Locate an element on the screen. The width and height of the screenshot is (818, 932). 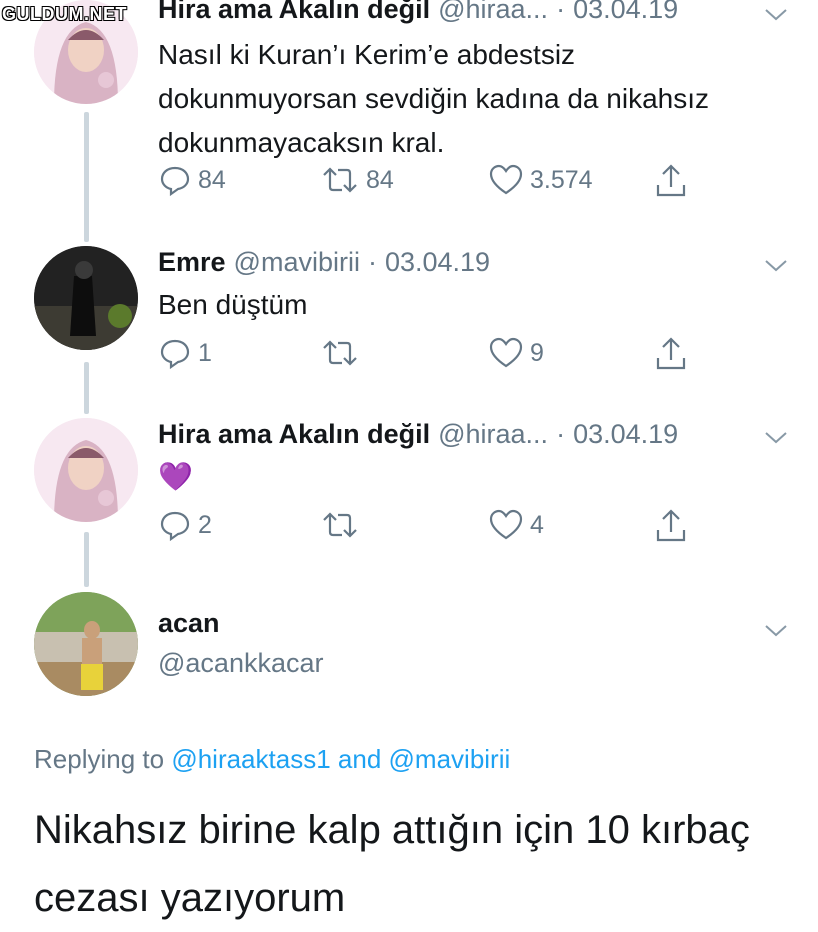
replying-to-label: Replying to is located at coordinates (99, 759).